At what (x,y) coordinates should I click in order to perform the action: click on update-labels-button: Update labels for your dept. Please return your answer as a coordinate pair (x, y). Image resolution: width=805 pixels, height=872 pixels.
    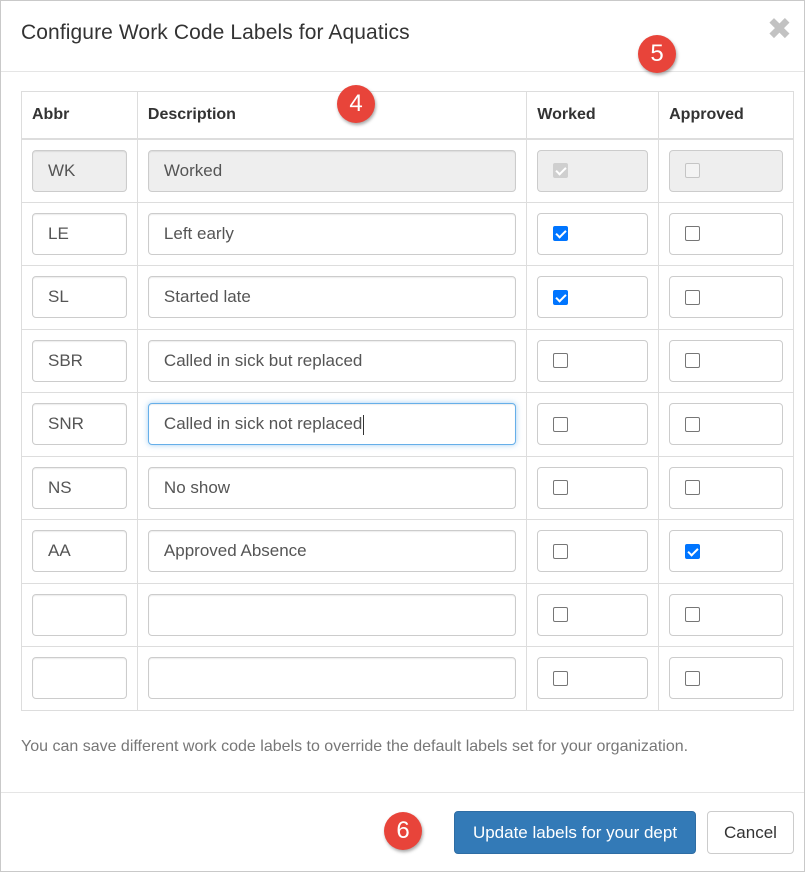
    Looking at the image, I should click on (575, 832).